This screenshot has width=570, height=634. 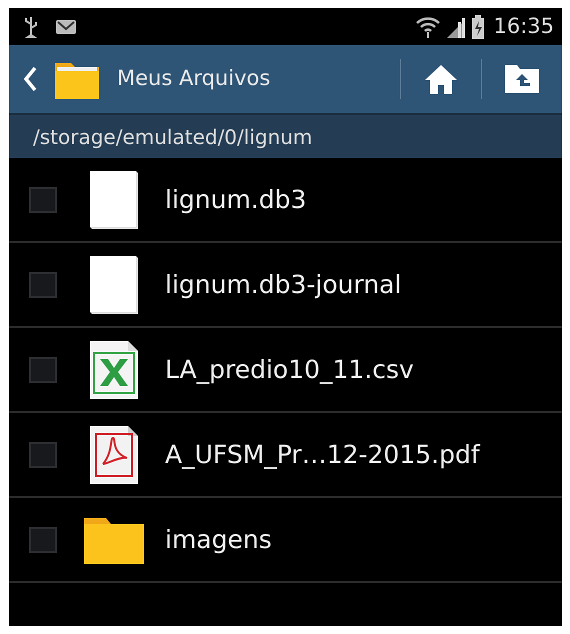 What do you see at coordinates (218, 539) in the screenshot?
I see `file-name: imagens` at bounding box center [218, 539].